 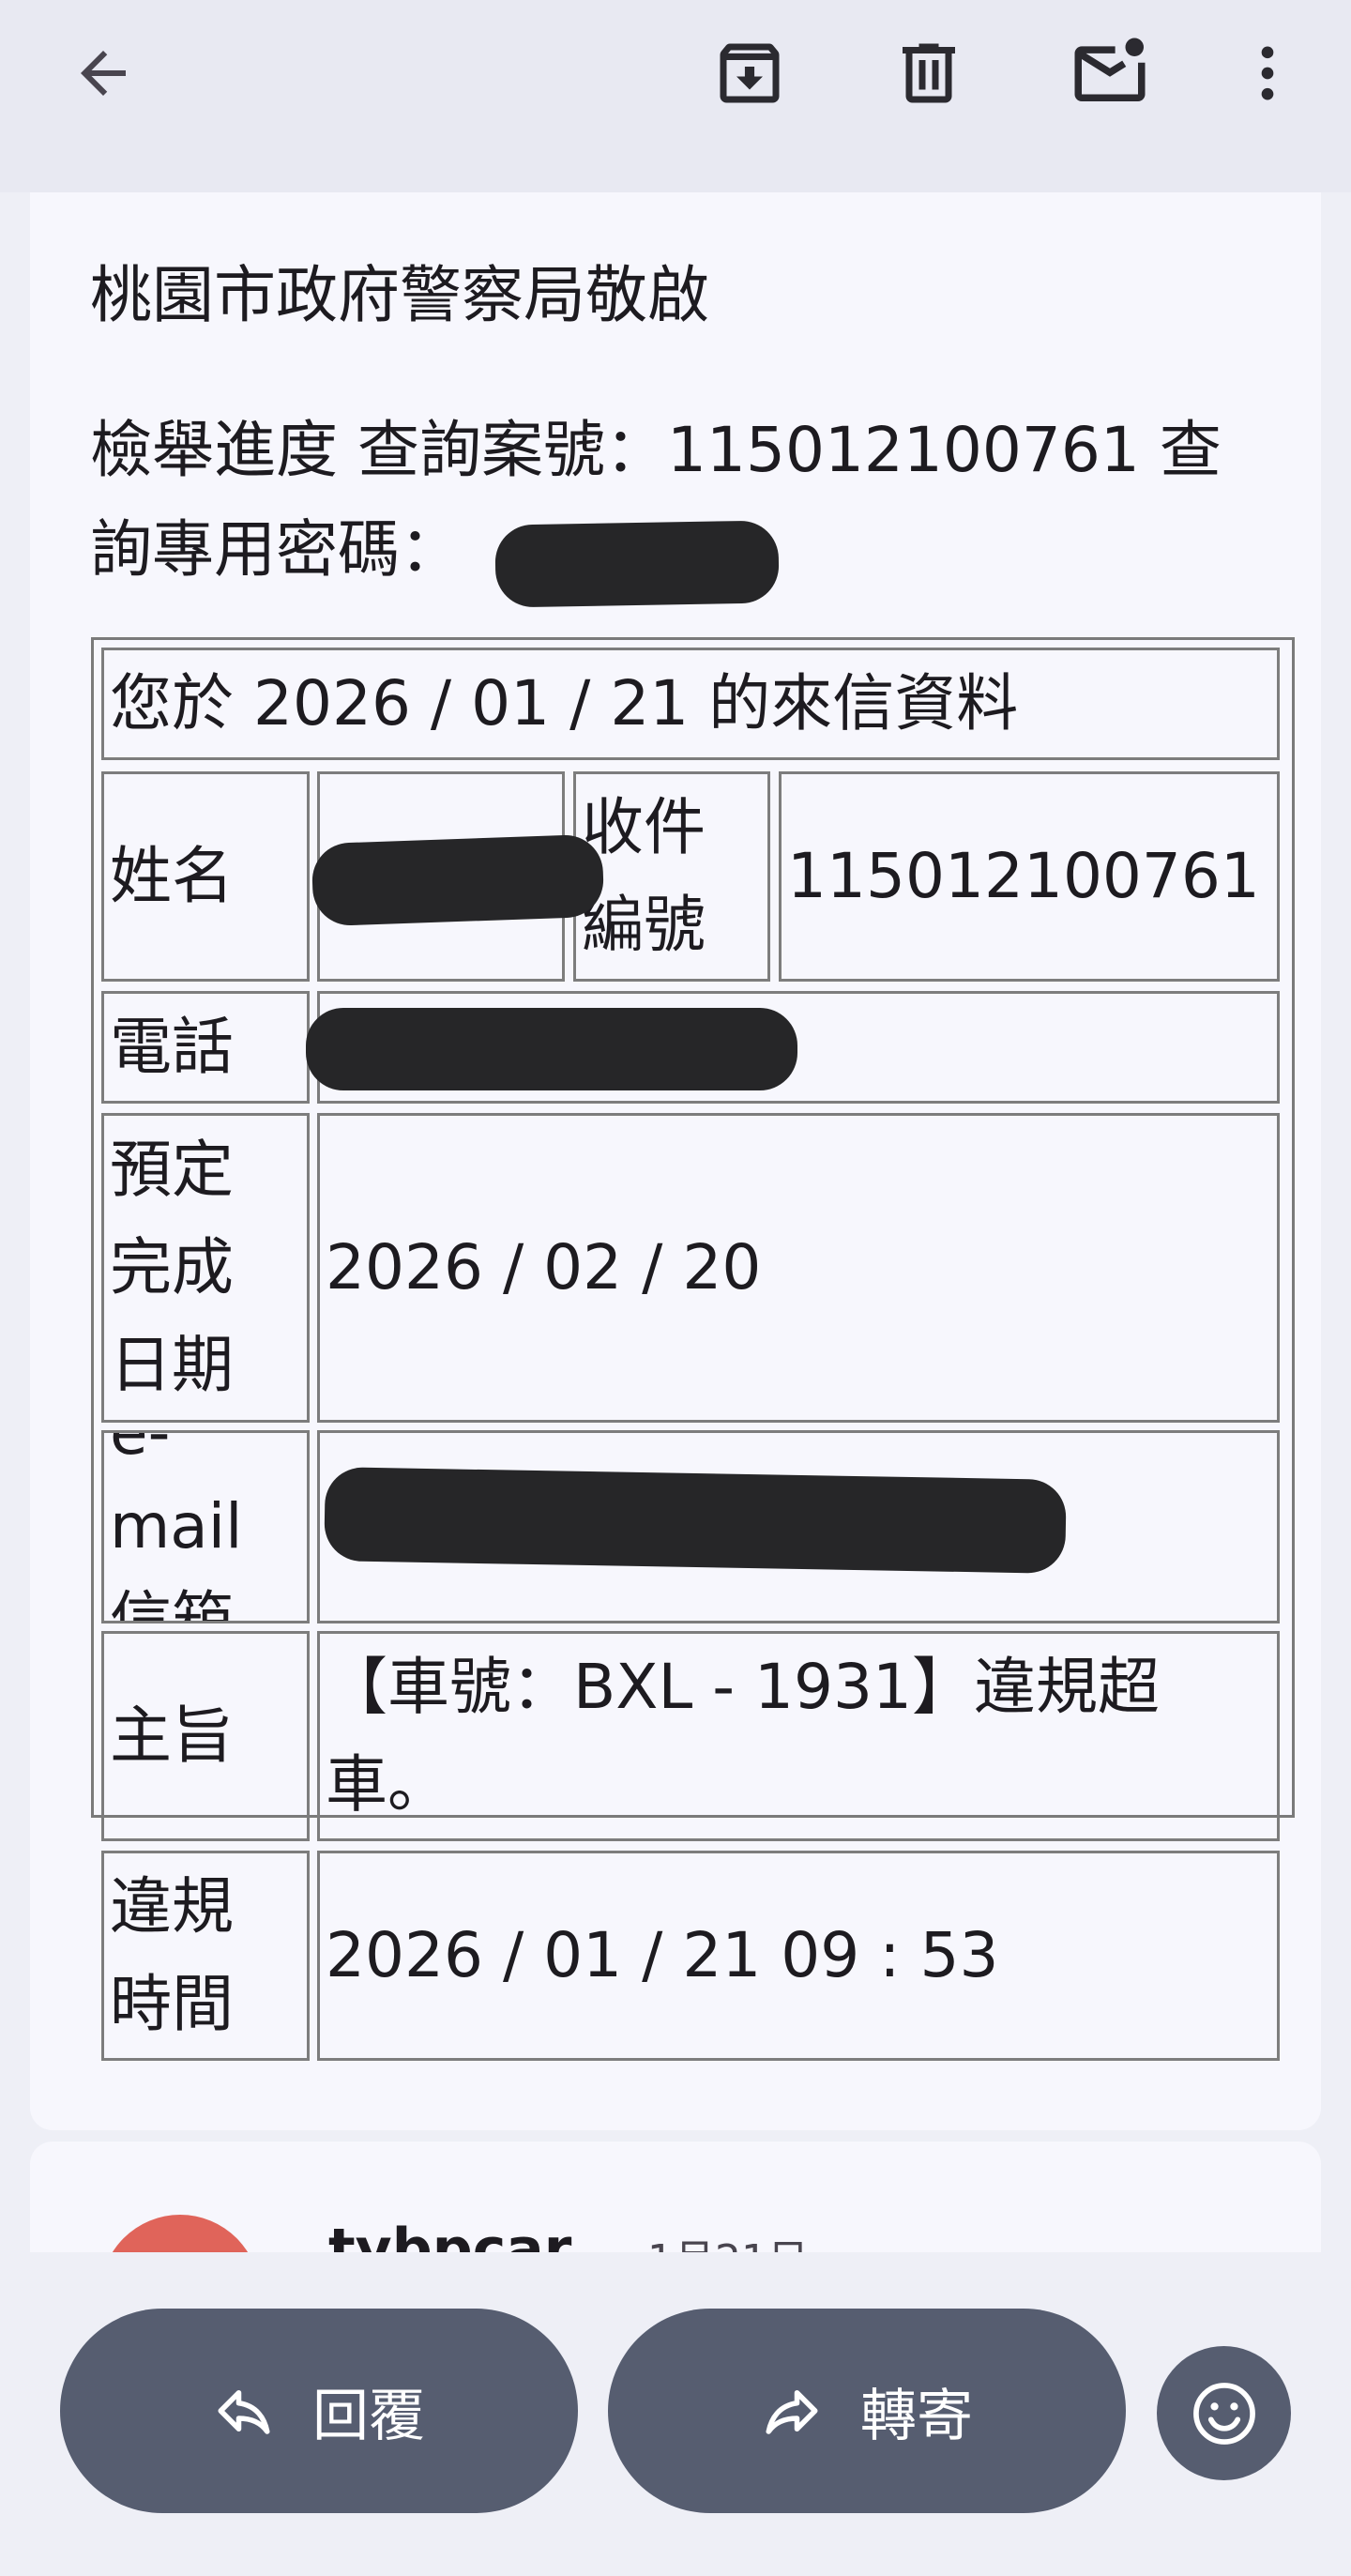 I want to click on bottom-action-bar: 回覆 轉寄, so click(x=675, y=2414).